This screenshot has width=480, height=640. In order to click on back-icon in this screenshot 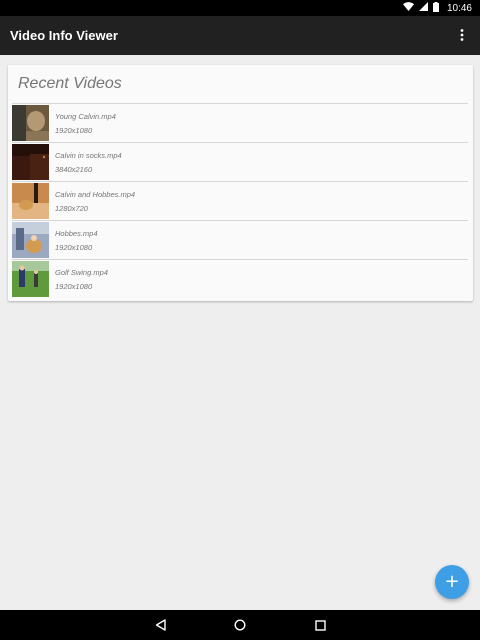, I will do `click(160, 625)`.